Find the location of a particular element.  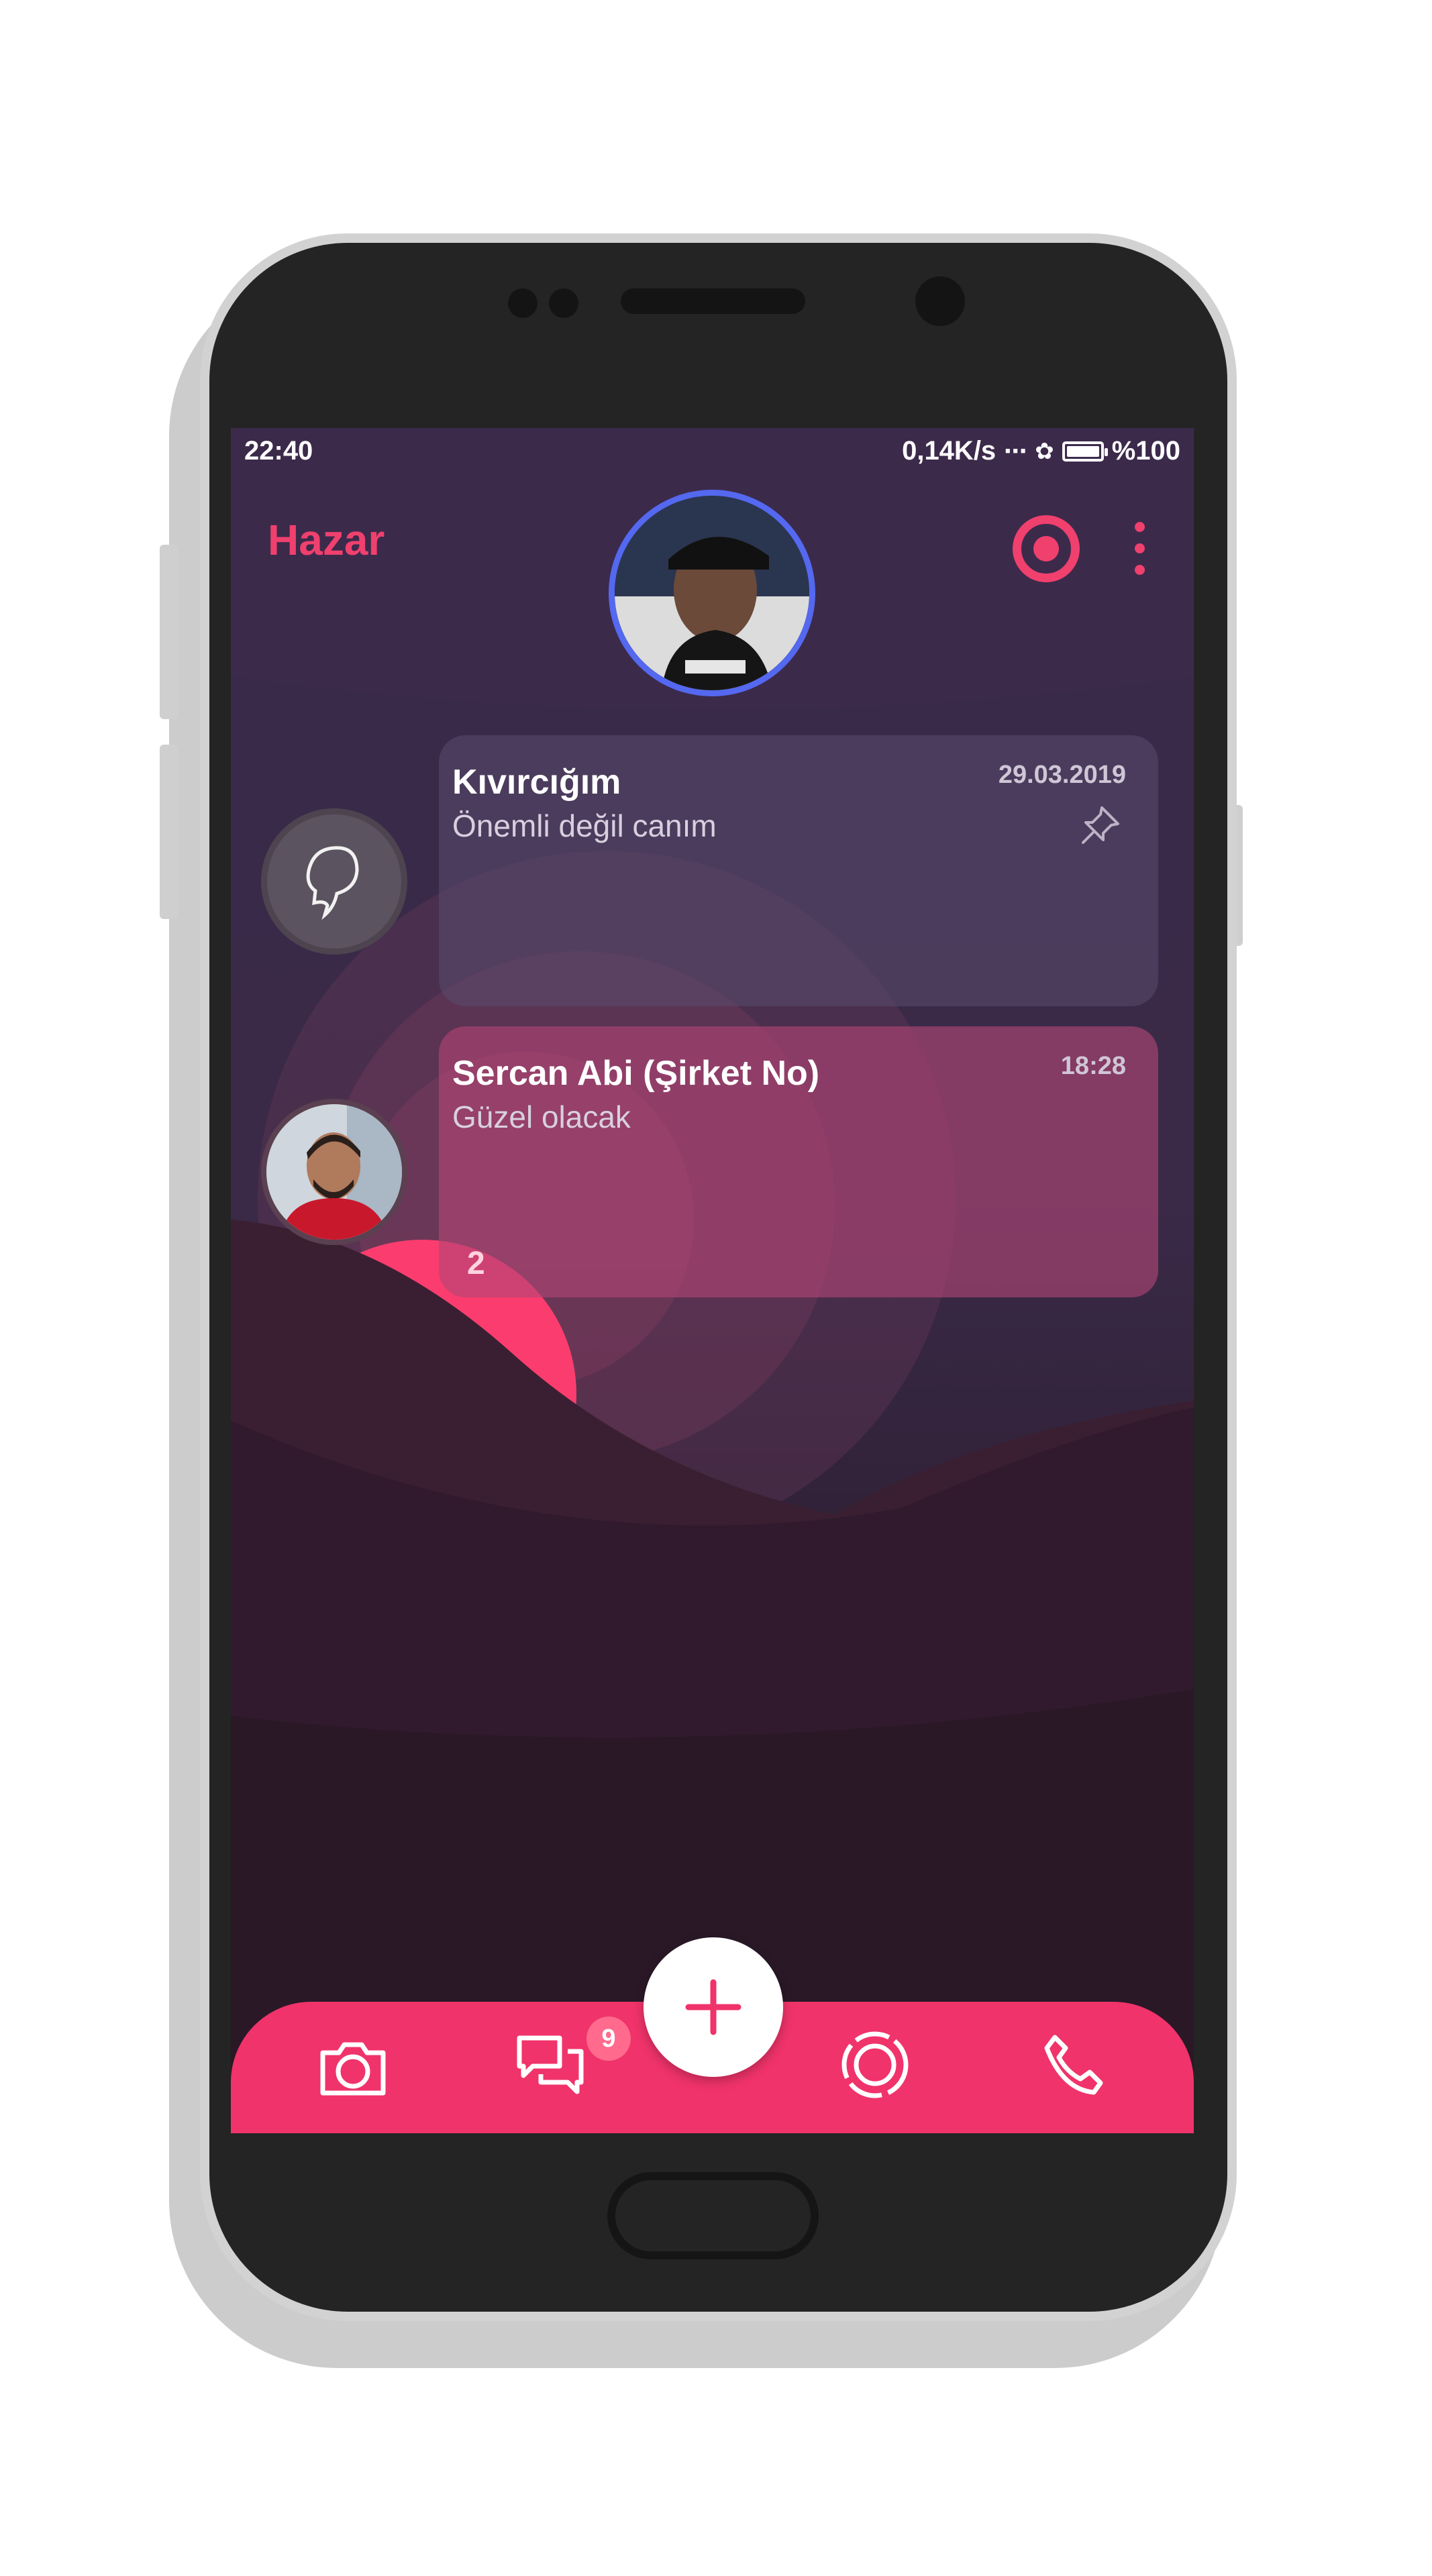

chat-name: Kıvırcığım is located at coordinates (536, 782).